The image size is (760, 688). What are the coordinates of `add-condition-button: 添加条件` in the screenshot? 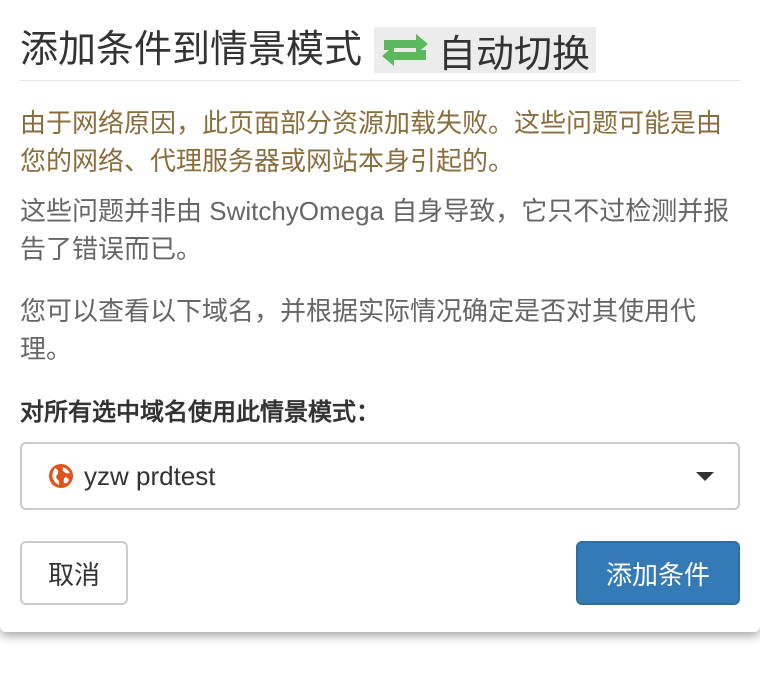 It's located at (658, 573).